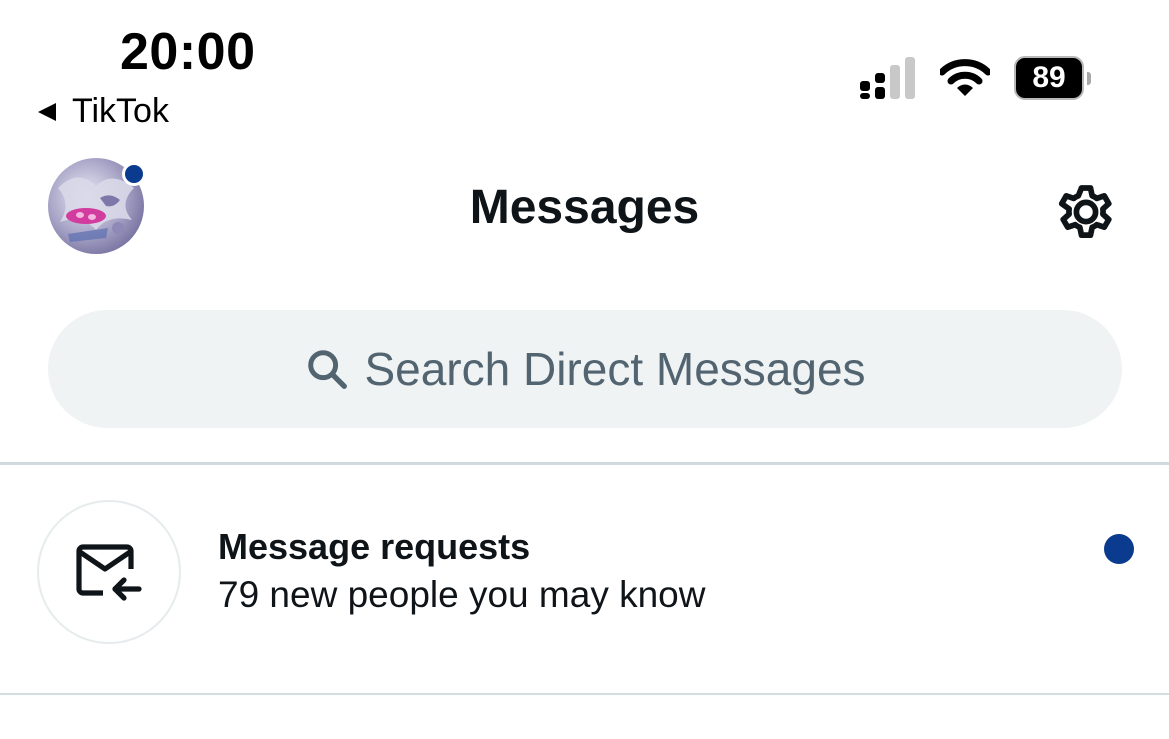  What do you see at coordinates (120, 111) in the screenshot?
I see `back-app-label: TikTok` at bounding box center [120, 111].